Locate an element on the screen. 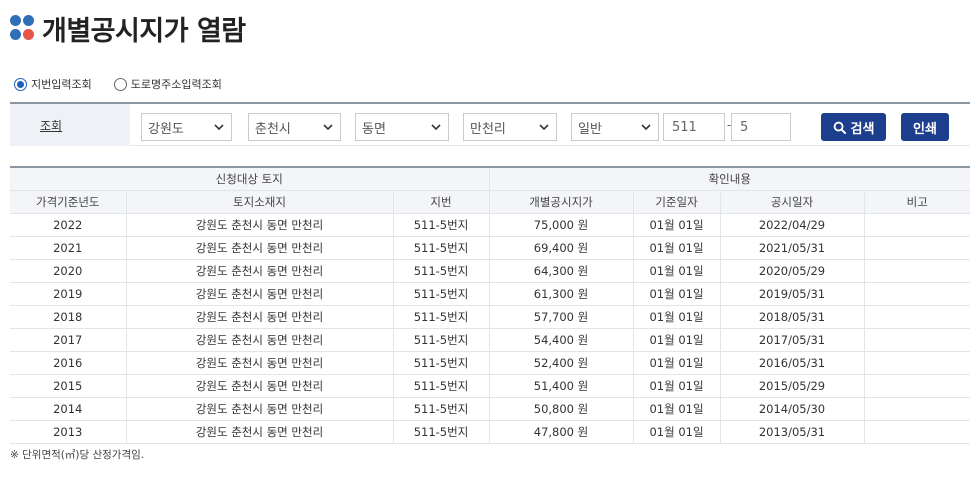 The image size is (977, 488). city-value: 춘천시 is located at coordinates (273, 129).